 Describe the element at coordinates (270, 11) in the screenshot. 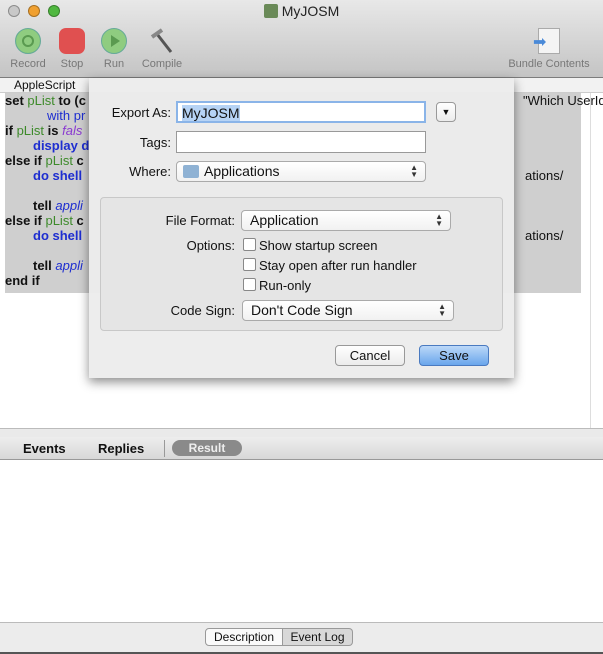

I see `script-app-icon` at that location.